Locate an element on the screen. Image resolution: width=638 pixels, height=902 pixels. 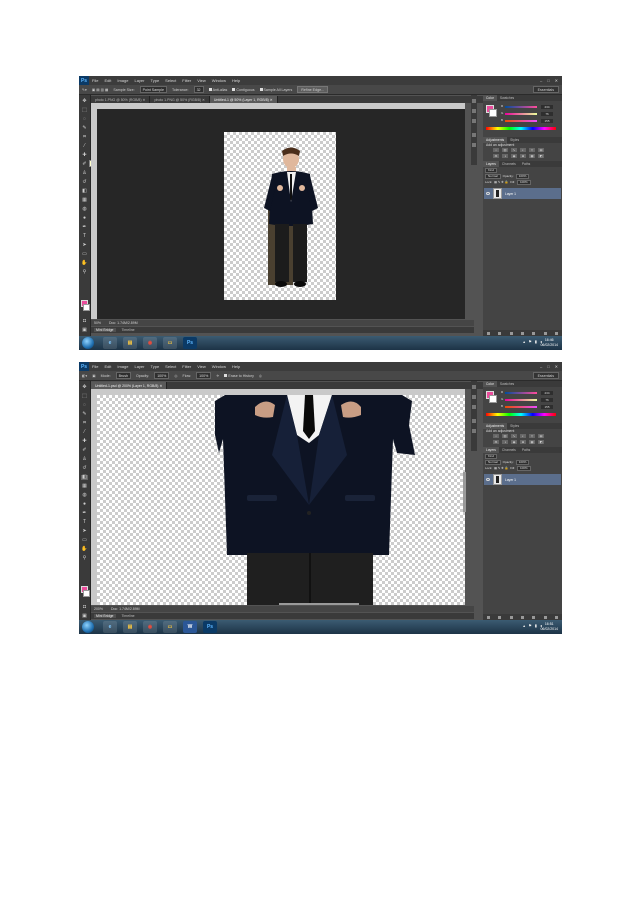
contiguous-checkbox: Contiguous is located at coordinates (243, 90).